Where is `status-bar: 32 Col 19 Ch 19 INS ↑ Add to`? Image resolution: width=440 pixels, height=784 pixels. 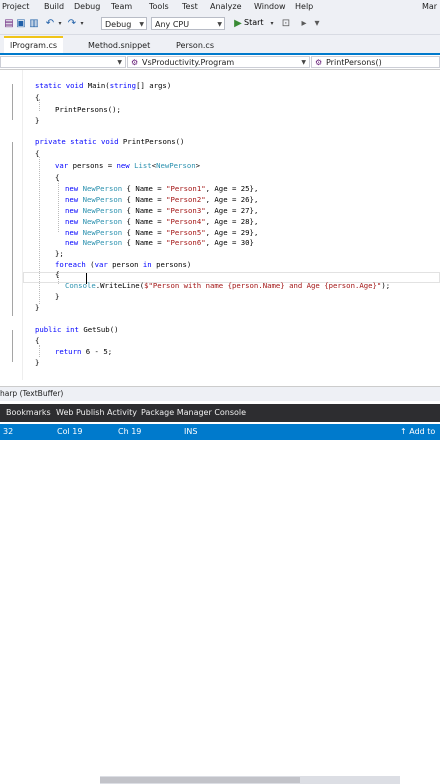
status-bar: 32 Col 19 Ch 19 INS ↑ Add to is located at coordinates (220, 432).